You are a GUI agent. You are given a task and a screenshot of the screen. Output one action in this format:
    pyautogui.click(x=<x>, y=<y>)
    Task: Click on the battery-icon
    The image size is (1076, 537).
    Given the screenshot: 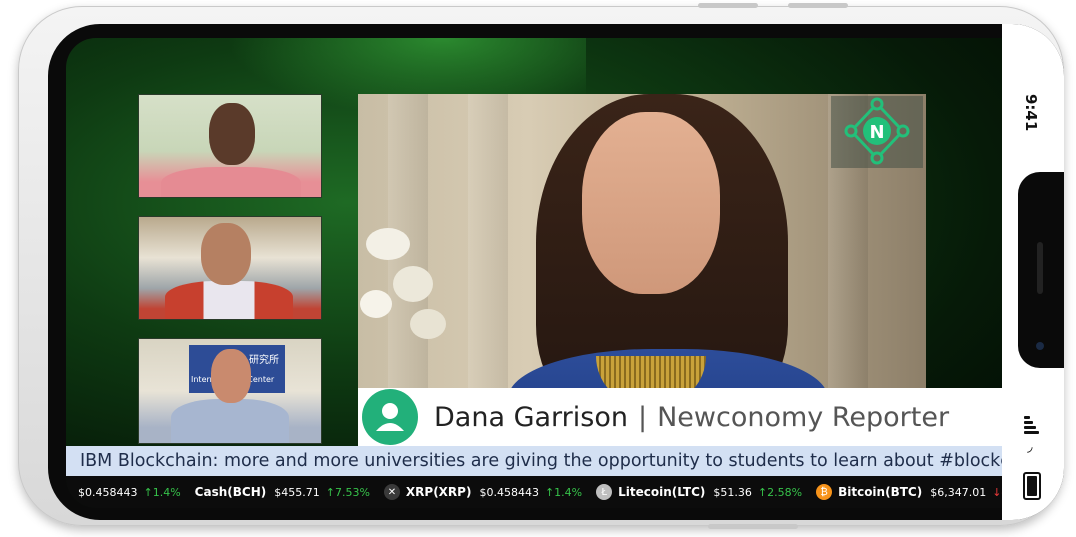 What is the action you would take?
    pyautogui.click(x=1032, y=486)
    